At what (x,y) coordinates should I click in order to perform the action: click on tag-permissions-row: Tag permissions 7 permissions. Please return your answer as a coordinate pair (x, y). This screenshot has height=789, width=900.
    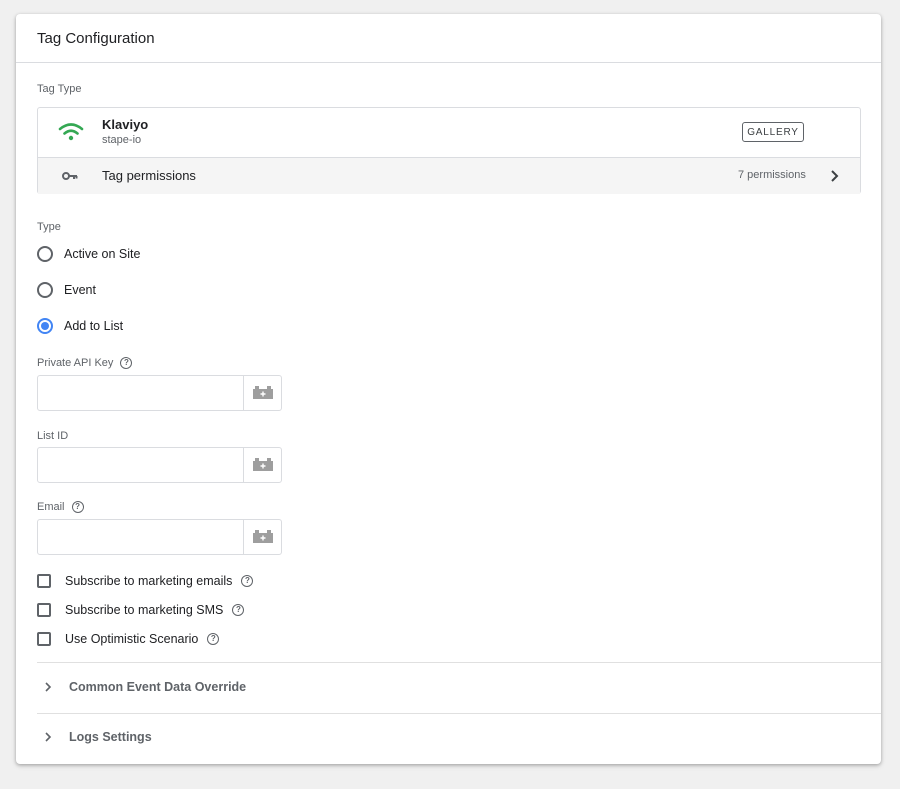
    Looking at the image, I should click on (449, 176).